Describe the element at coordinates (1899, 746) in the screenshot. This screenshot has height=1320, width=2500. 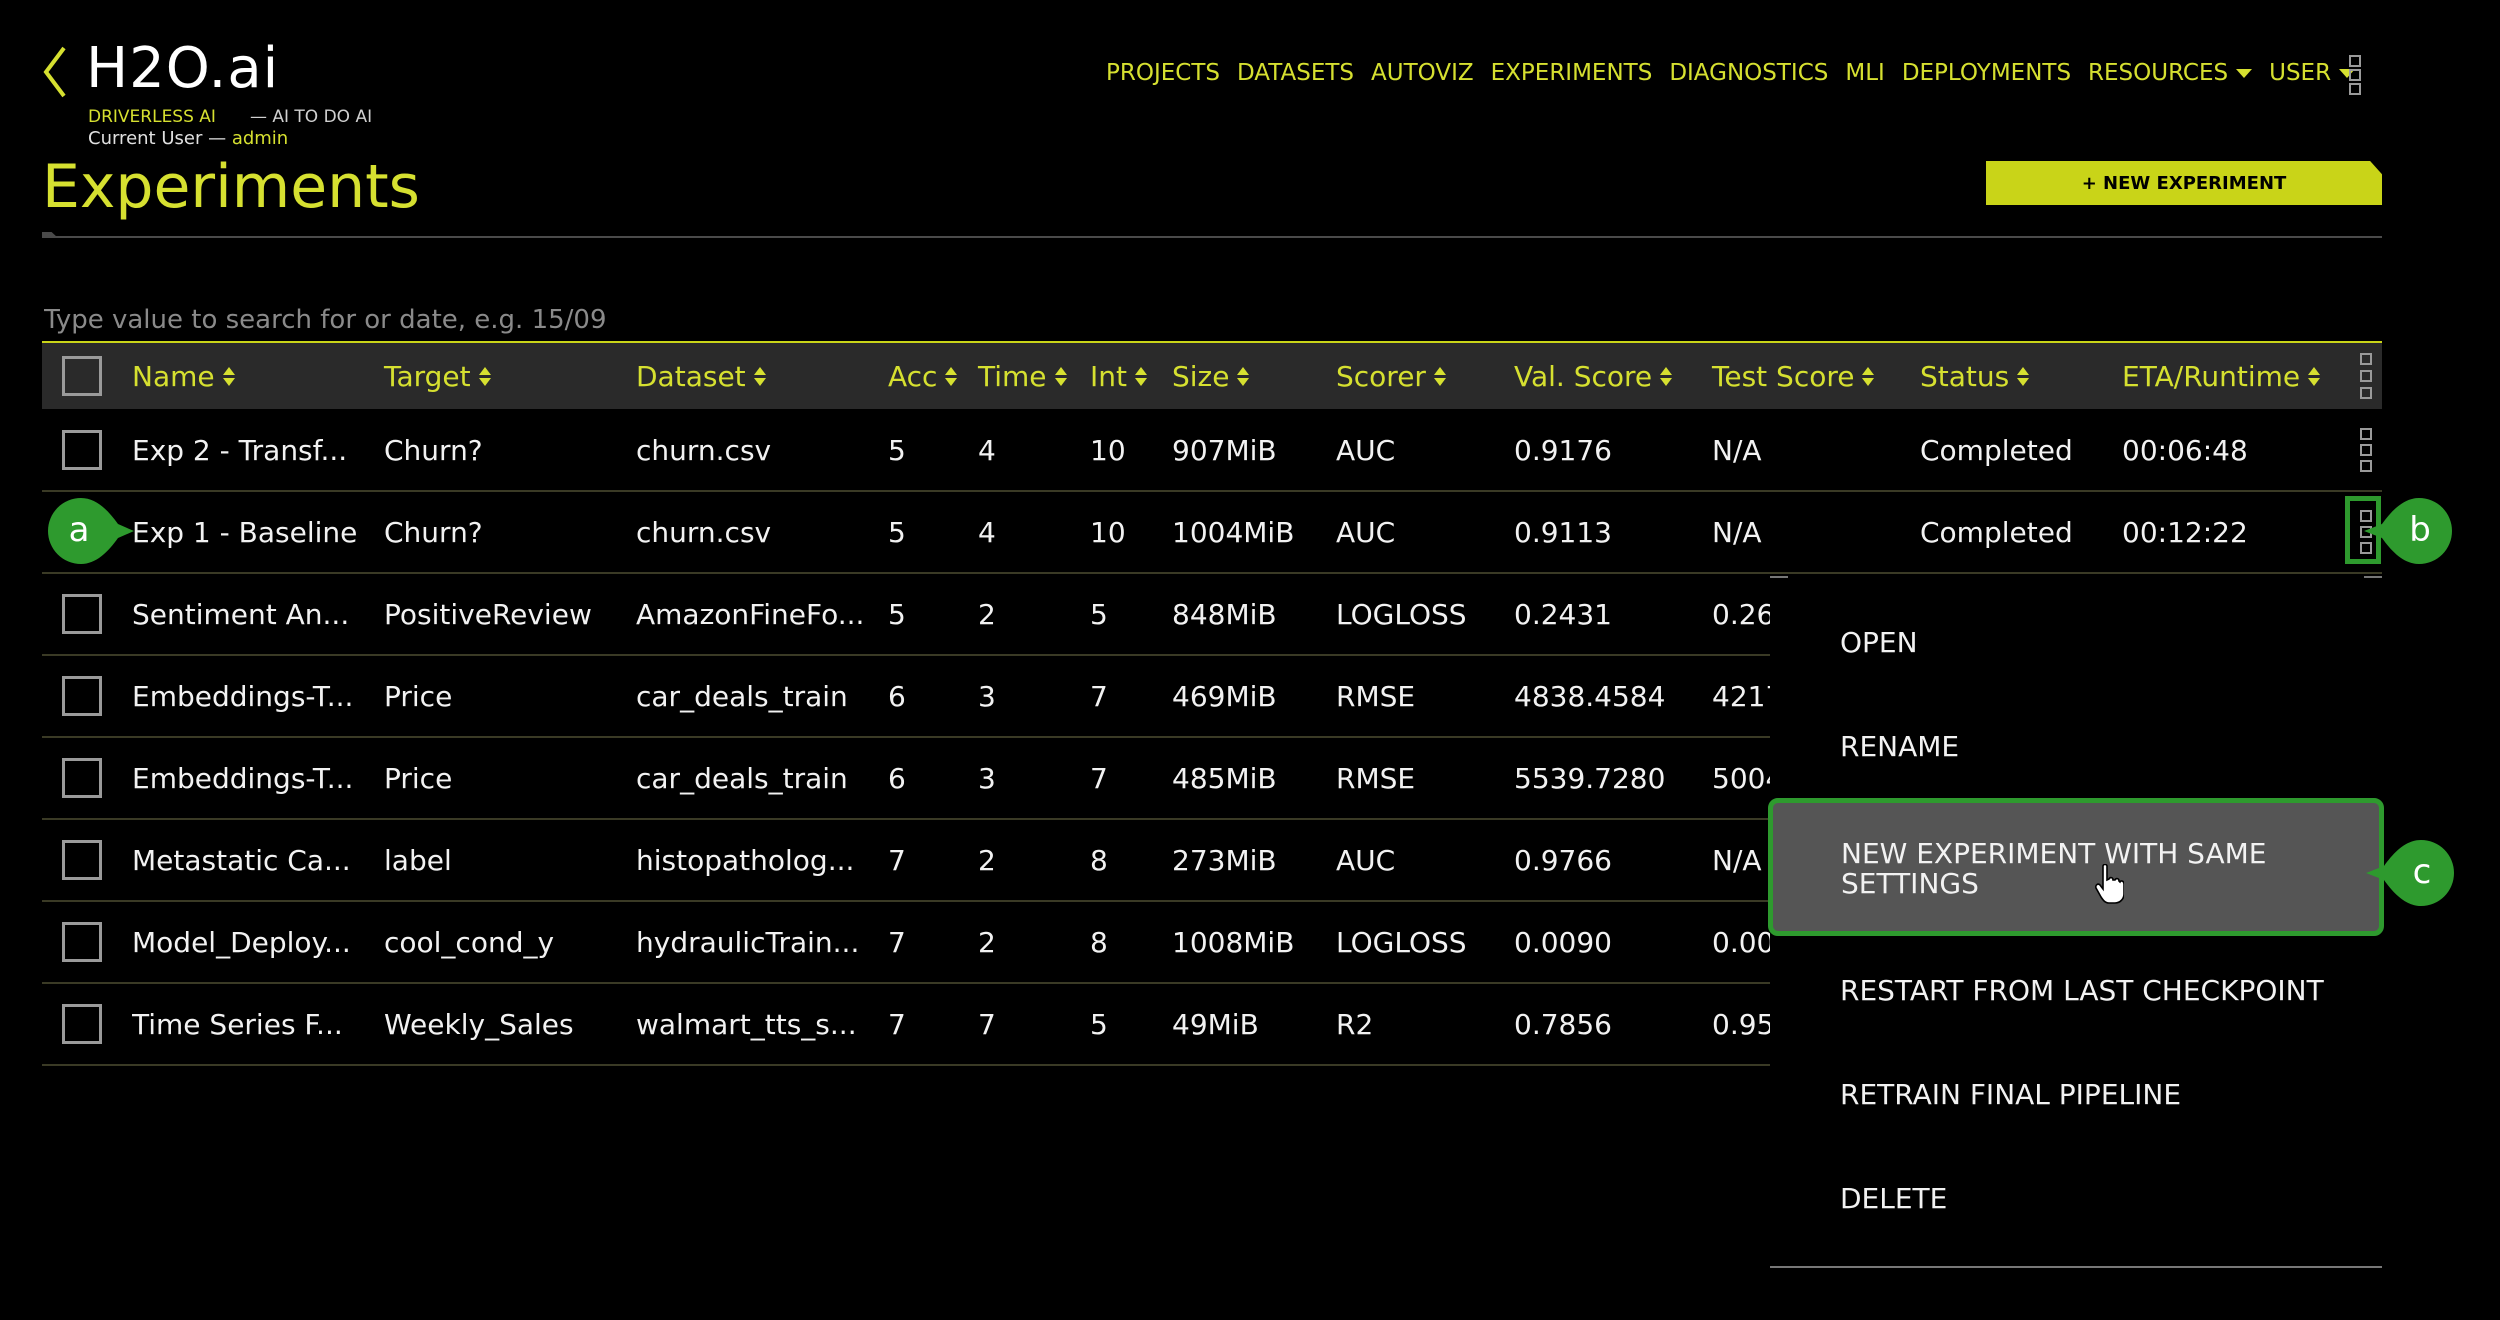
I see `menu-item-rename: RENAME` at that location.